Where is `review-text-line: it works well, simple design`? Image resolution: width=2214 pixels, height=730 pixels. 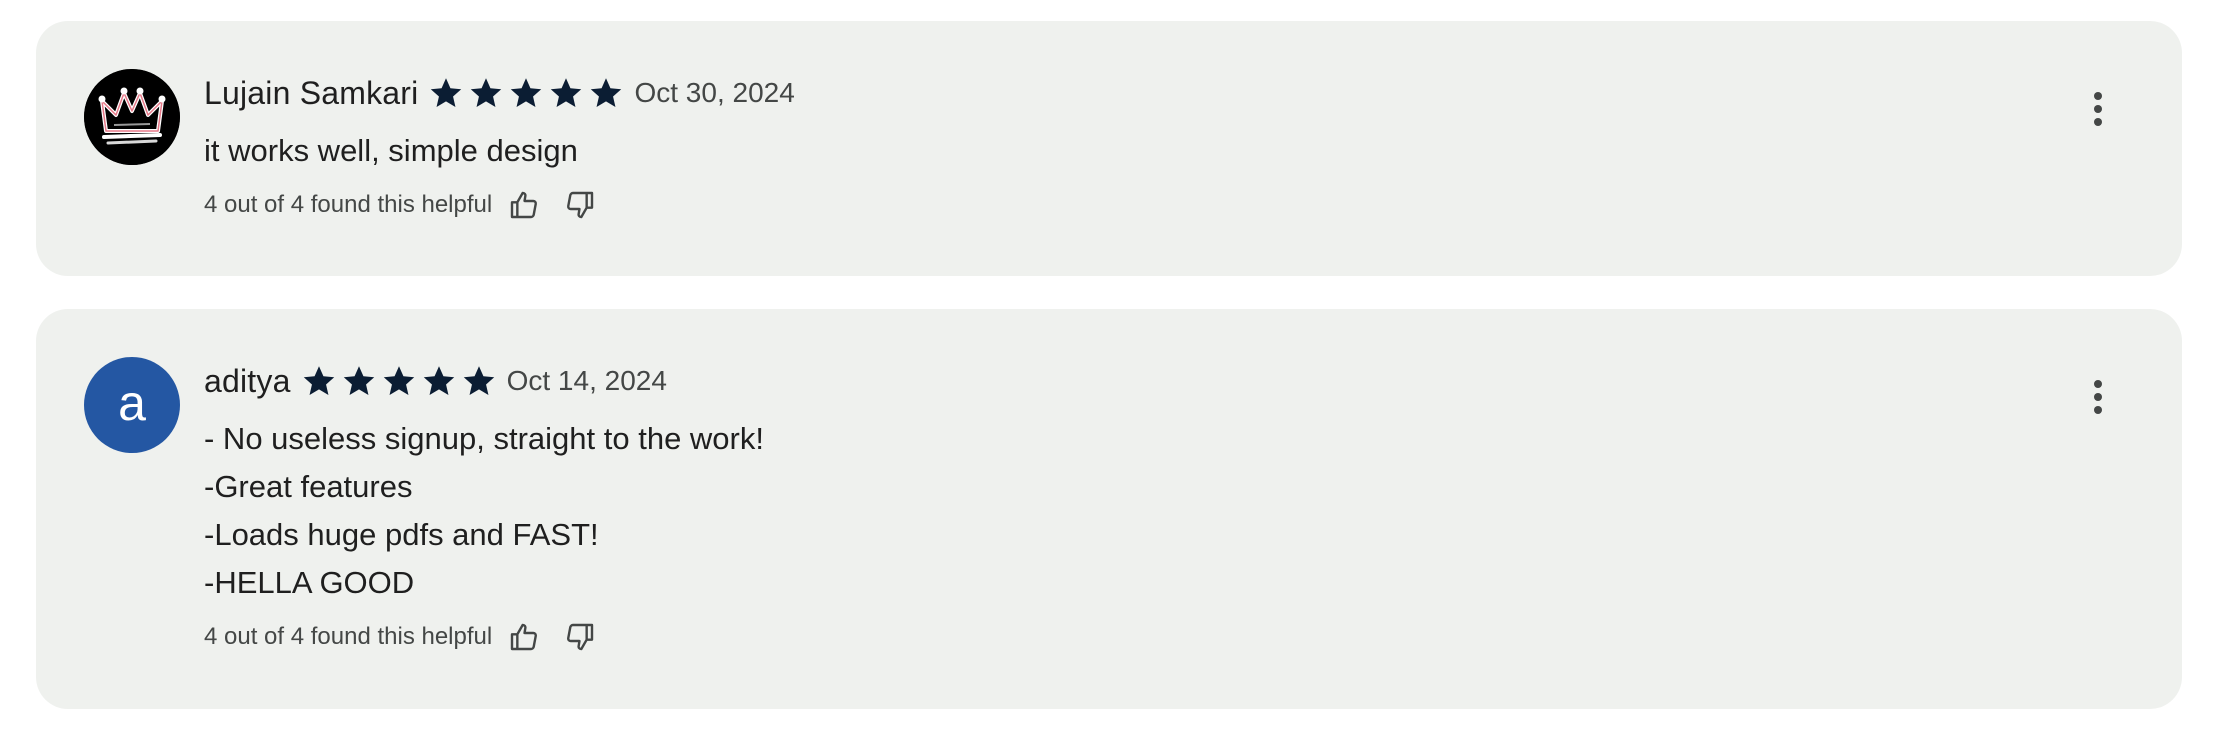
review-text-line: it works well, simple design is located at coordinates (391, 150).